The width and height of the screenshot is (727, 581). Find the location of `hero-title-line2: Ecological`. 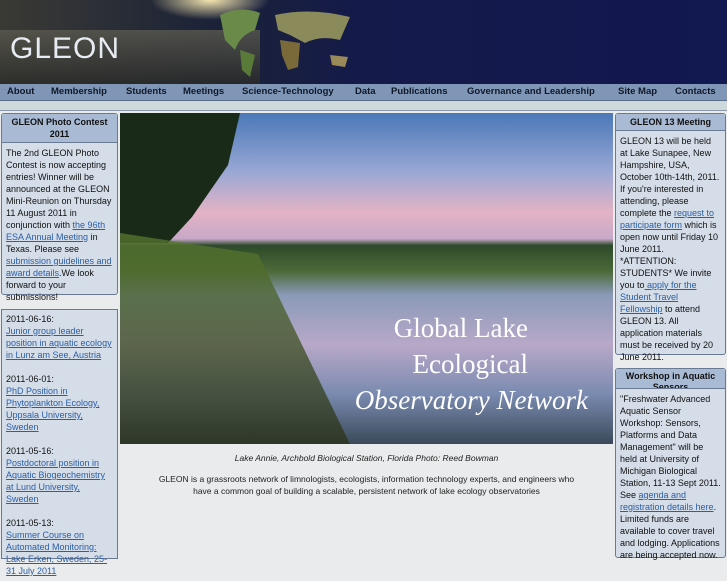

hero-title-line2: Ecological is located at coordinates (470, 364).